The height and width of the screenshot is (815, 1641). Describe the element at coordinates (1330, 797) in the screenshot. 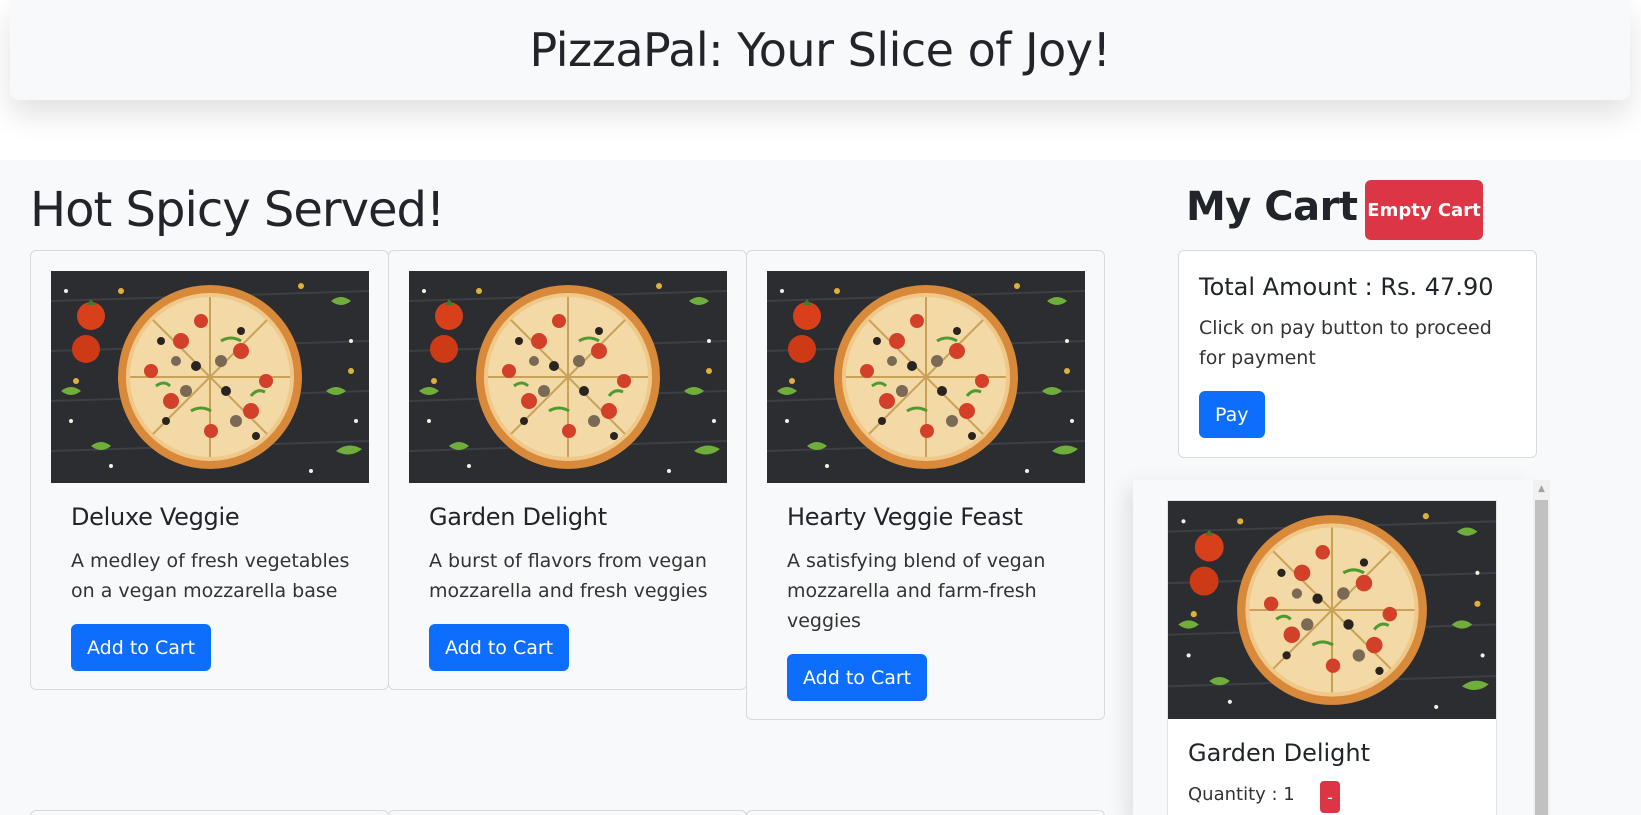

I see `decrease-quantity-button: -` at that location.